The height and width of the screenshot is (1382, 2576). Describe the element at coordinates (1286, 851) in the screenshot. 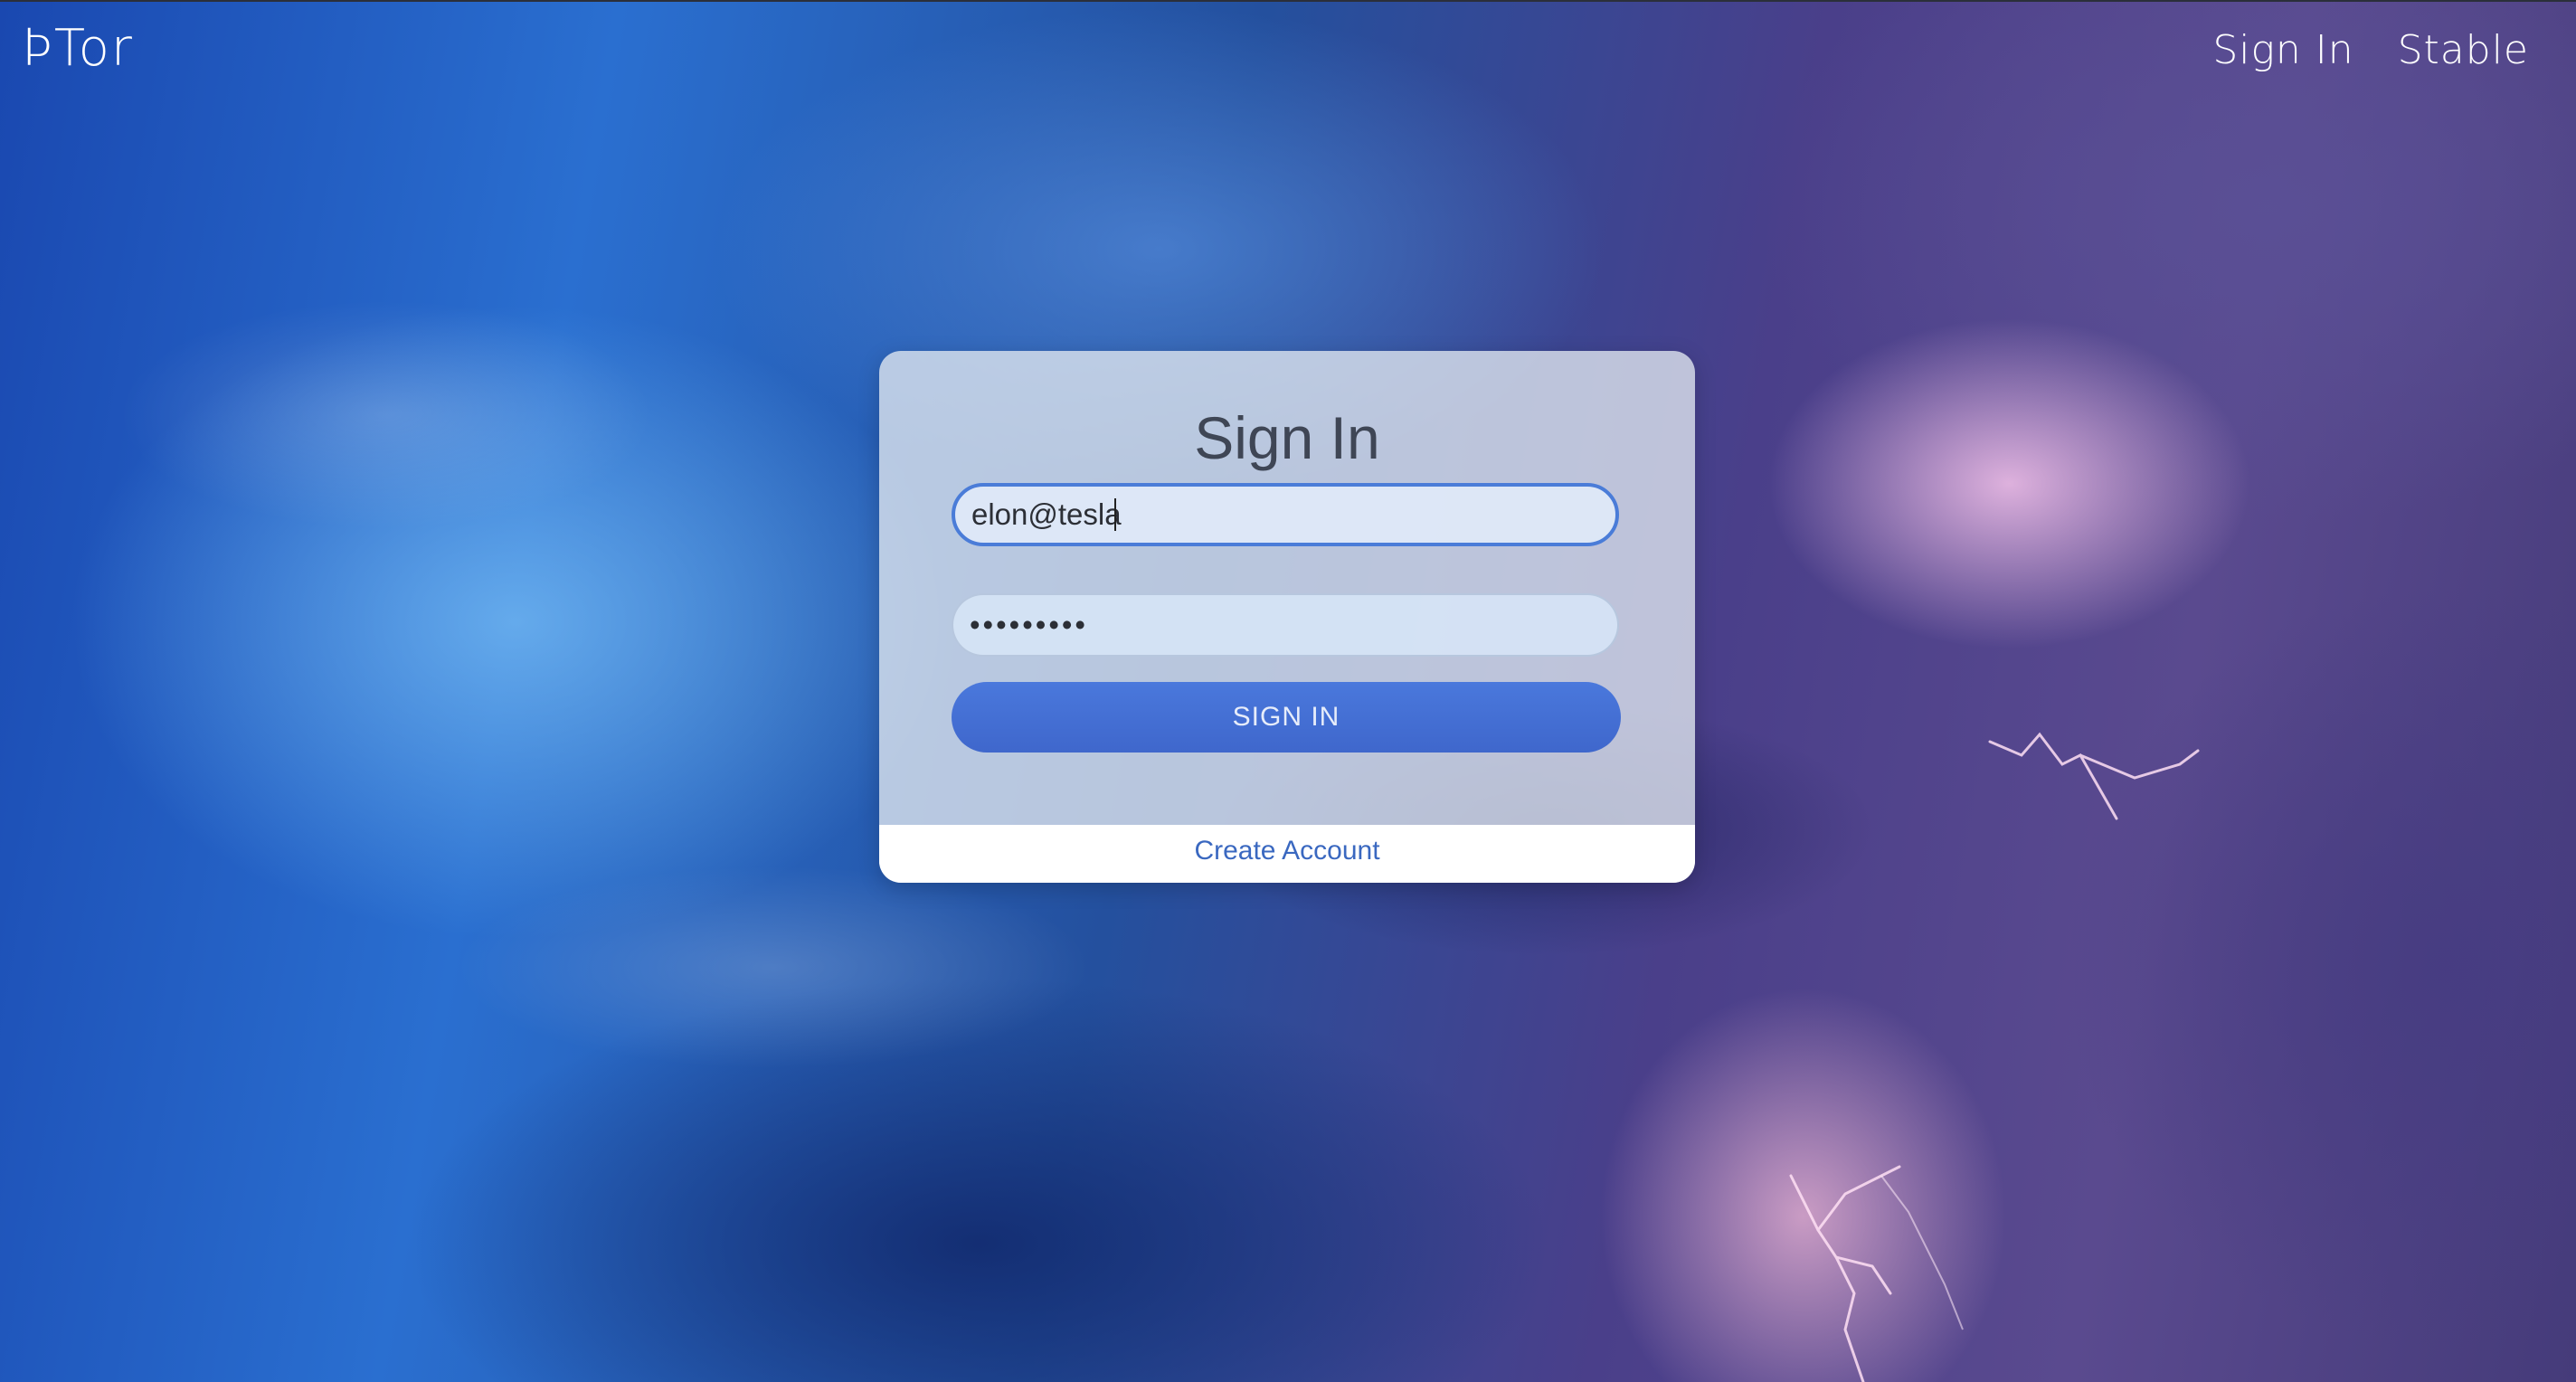

I see `create-account-link: Create Account` at that location.